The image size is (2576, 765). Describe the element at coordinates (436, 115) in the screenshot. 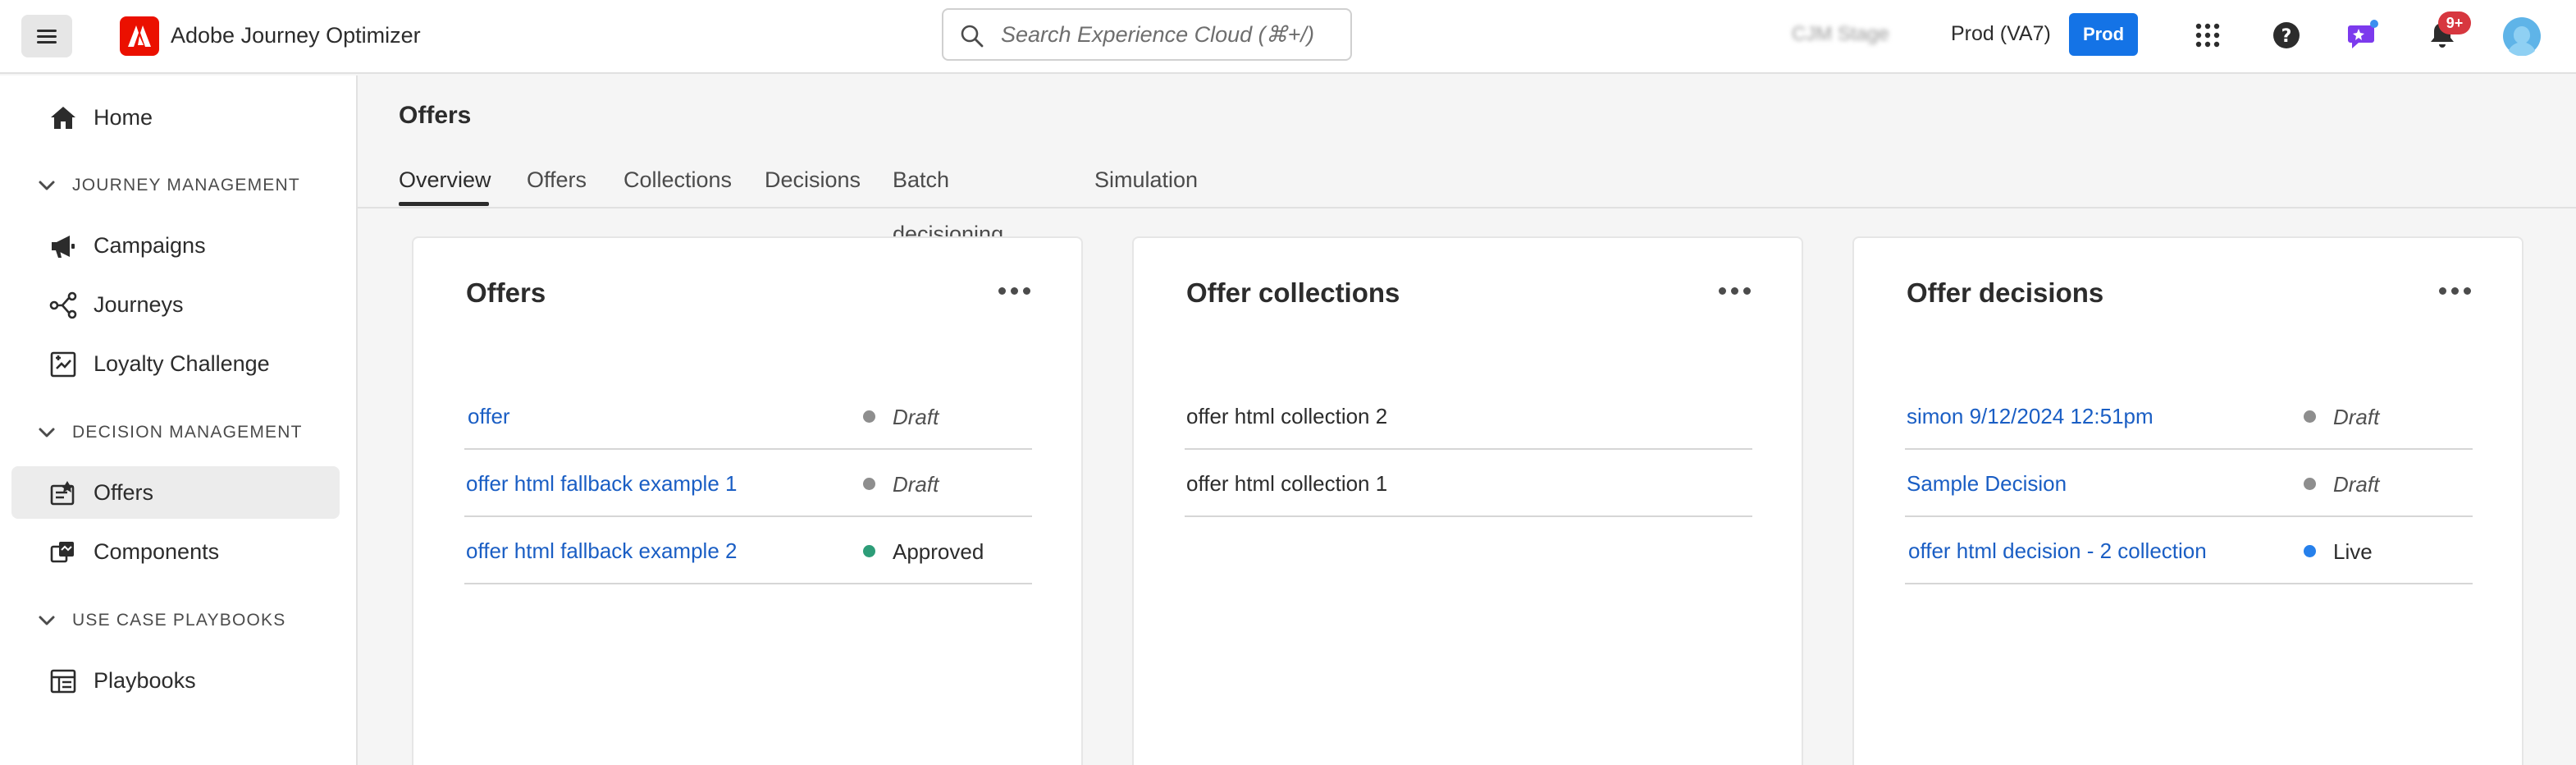

I see `page-title: Offers` at that location.